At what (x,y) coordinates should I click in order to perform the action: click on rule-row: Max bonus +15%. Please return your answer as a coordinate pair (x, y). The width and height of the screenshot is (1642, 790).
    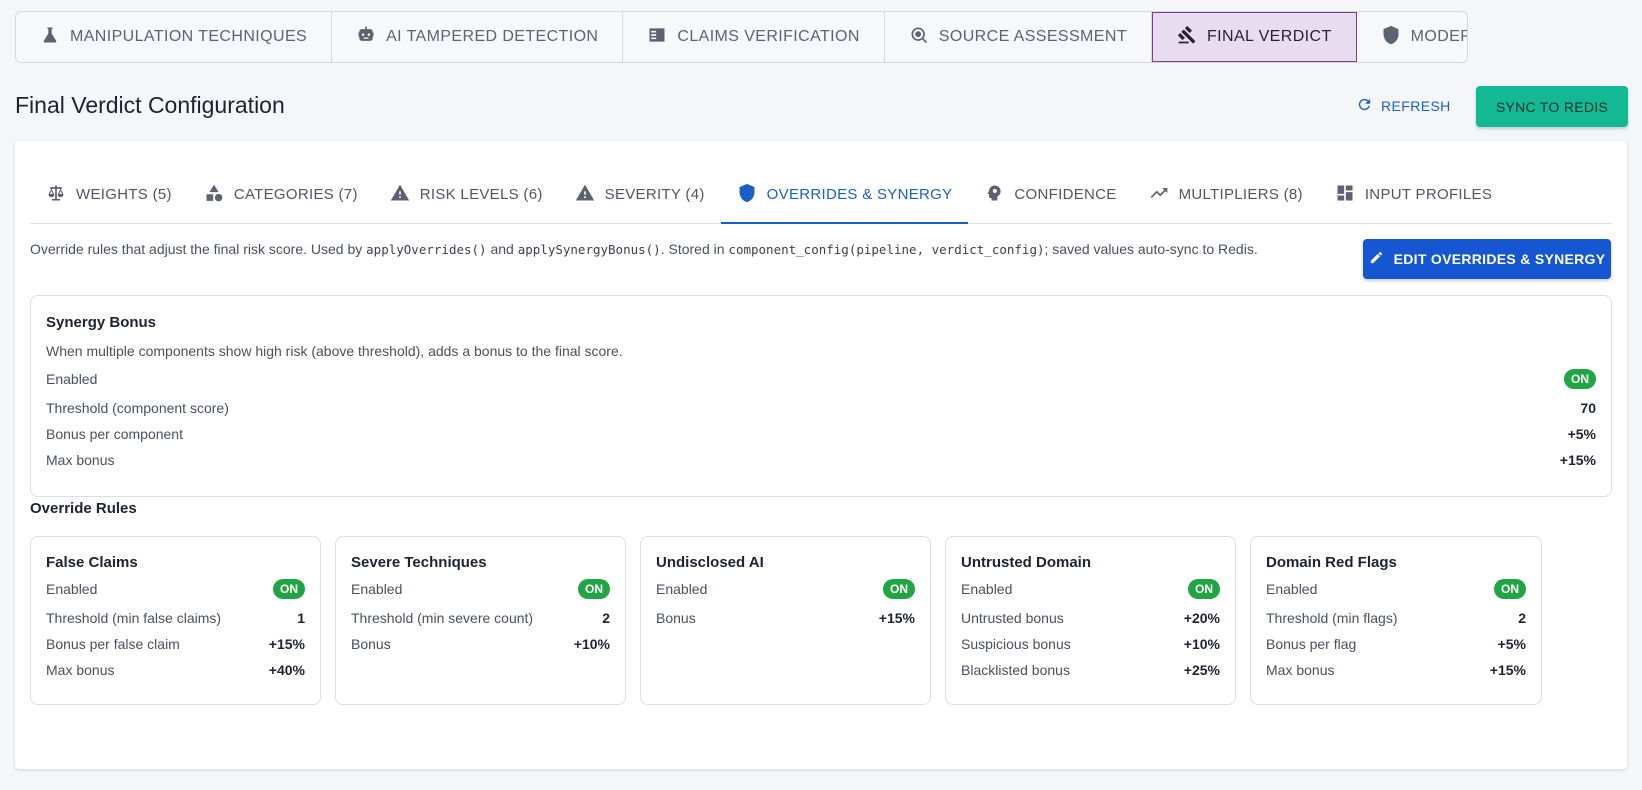
    Looking at the image, I should click on (1396, 670).